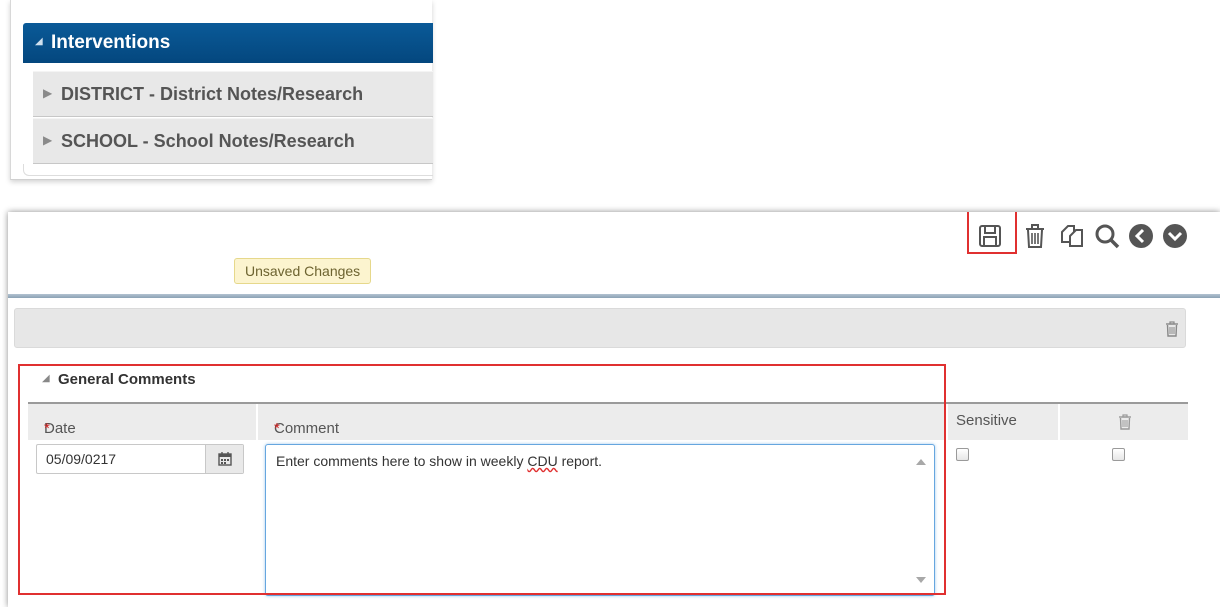 The height and width of the screenshot is (607, 1220). What do you see at coordinates (962, 454) in the screenshot?
I see `sensitive-checkbox` at bounding box center [962, 454].